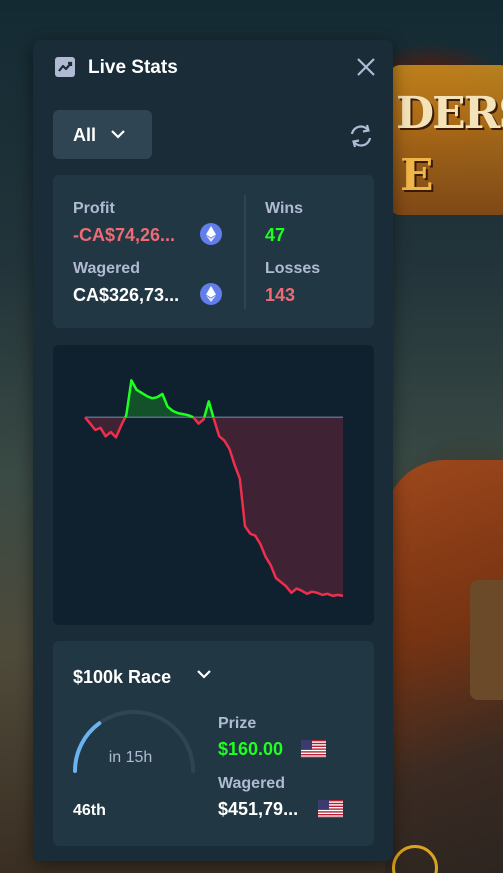 The image size is (503, 873). Describe the element at coordinates (102, 134) in the screenshot. I see `currency-filter-dropdown: All` at that location.